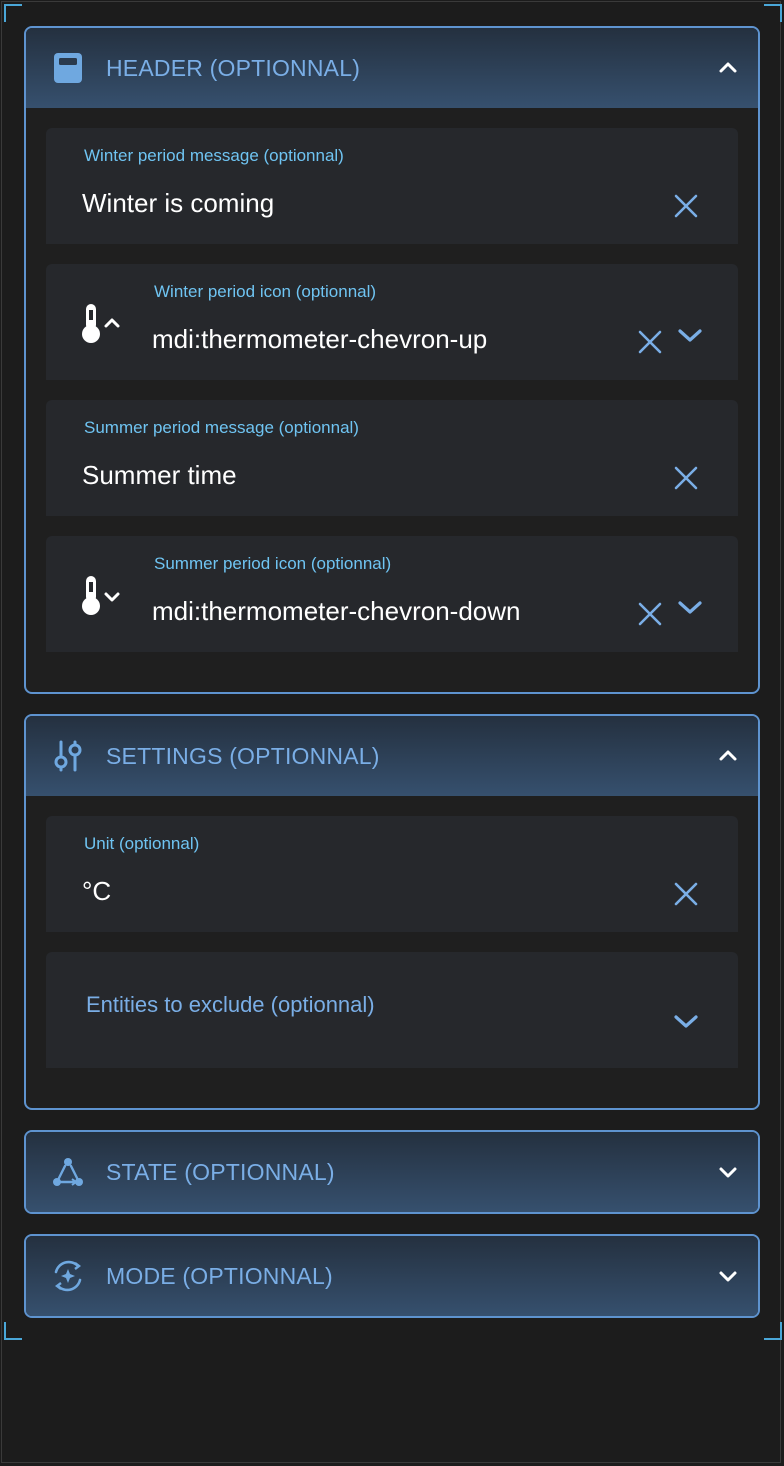  I want to click on unit-label: Unit (optionnal), so click(142, 843).